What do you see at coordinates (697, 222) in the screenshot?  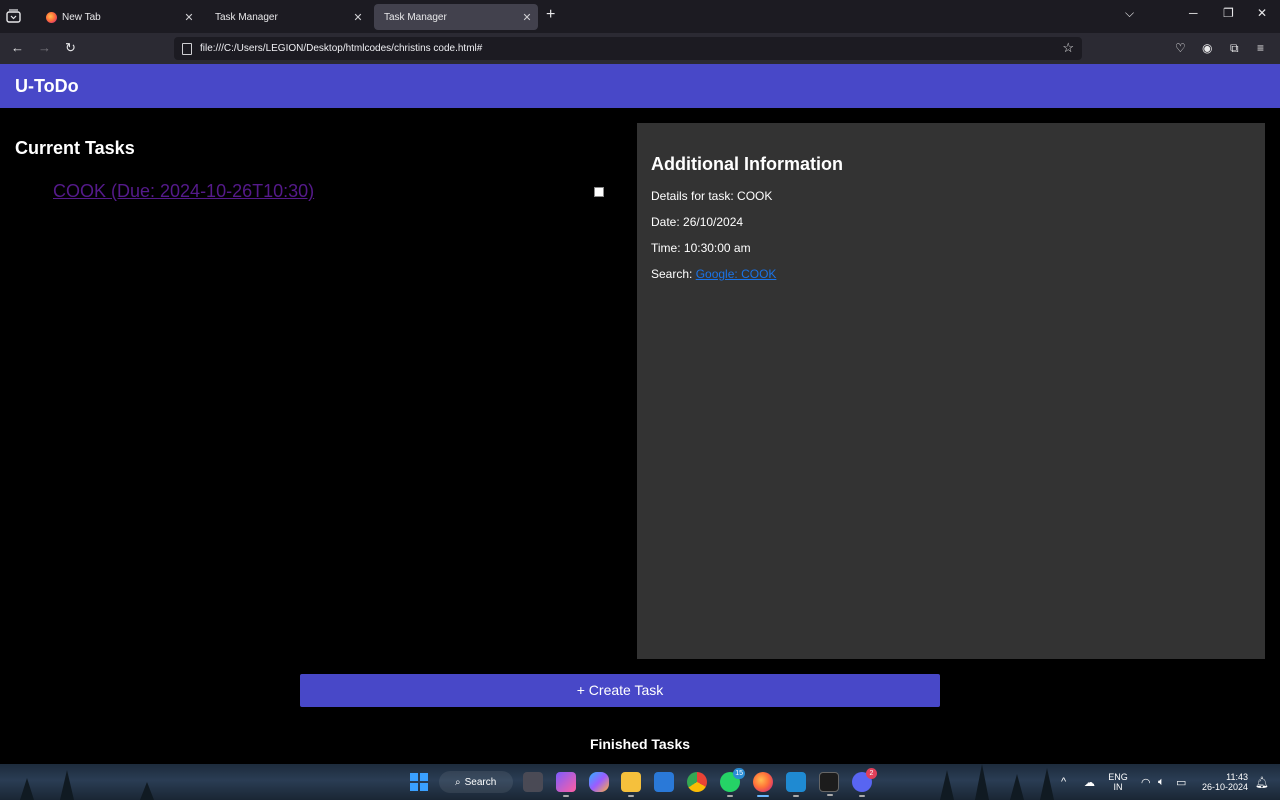 I see `info-date: Date: 26/10/2024` at bounding box center [697, 222].